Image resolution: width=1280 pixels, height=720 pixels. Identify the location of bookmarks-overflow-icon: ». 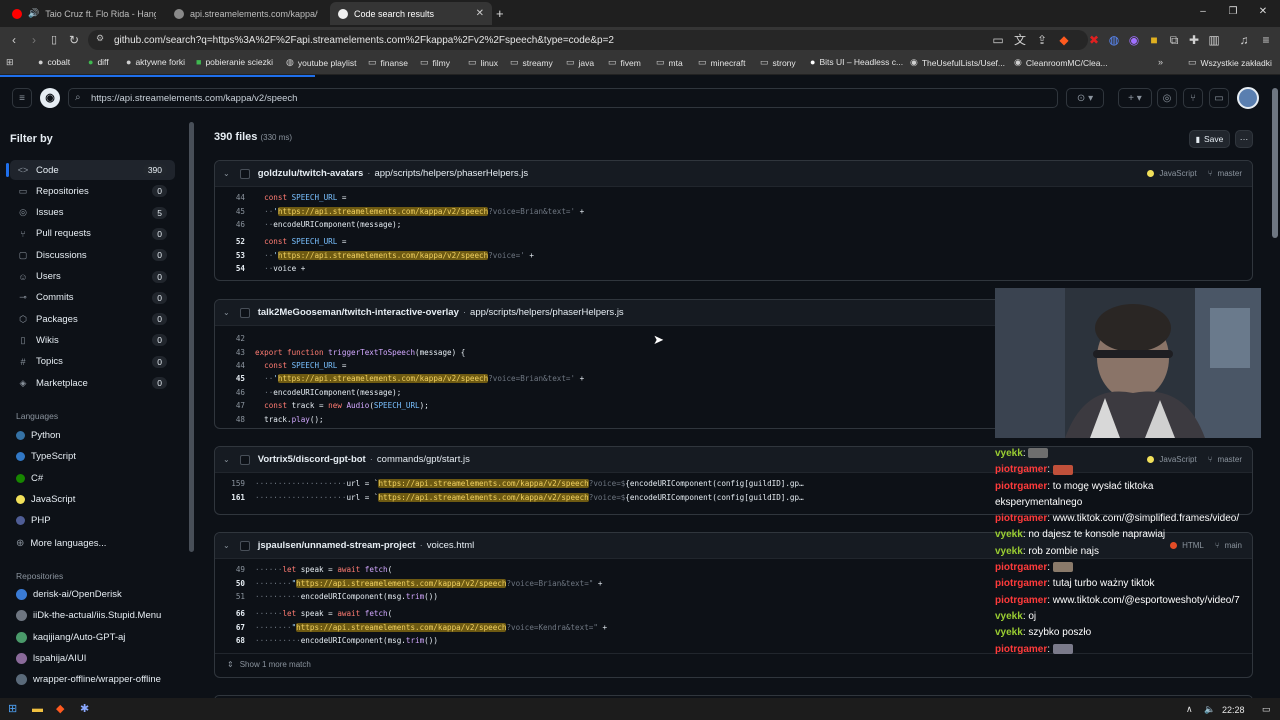
(1160, 62).